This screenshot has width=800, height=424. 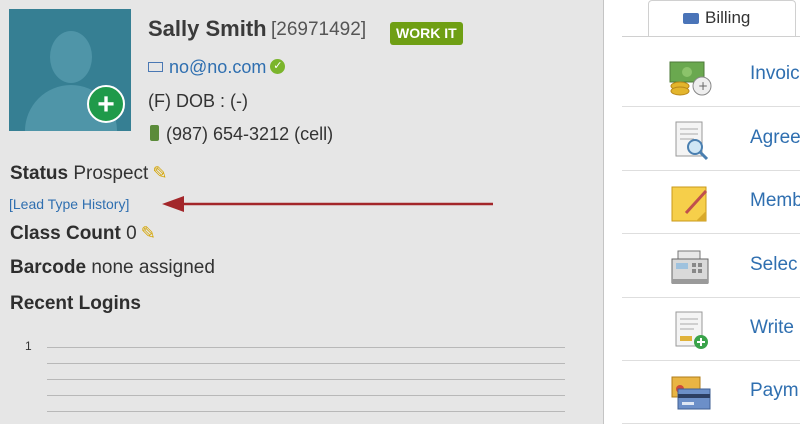 I want to click on tab-billing: Billing, so click(x=722, y=18).